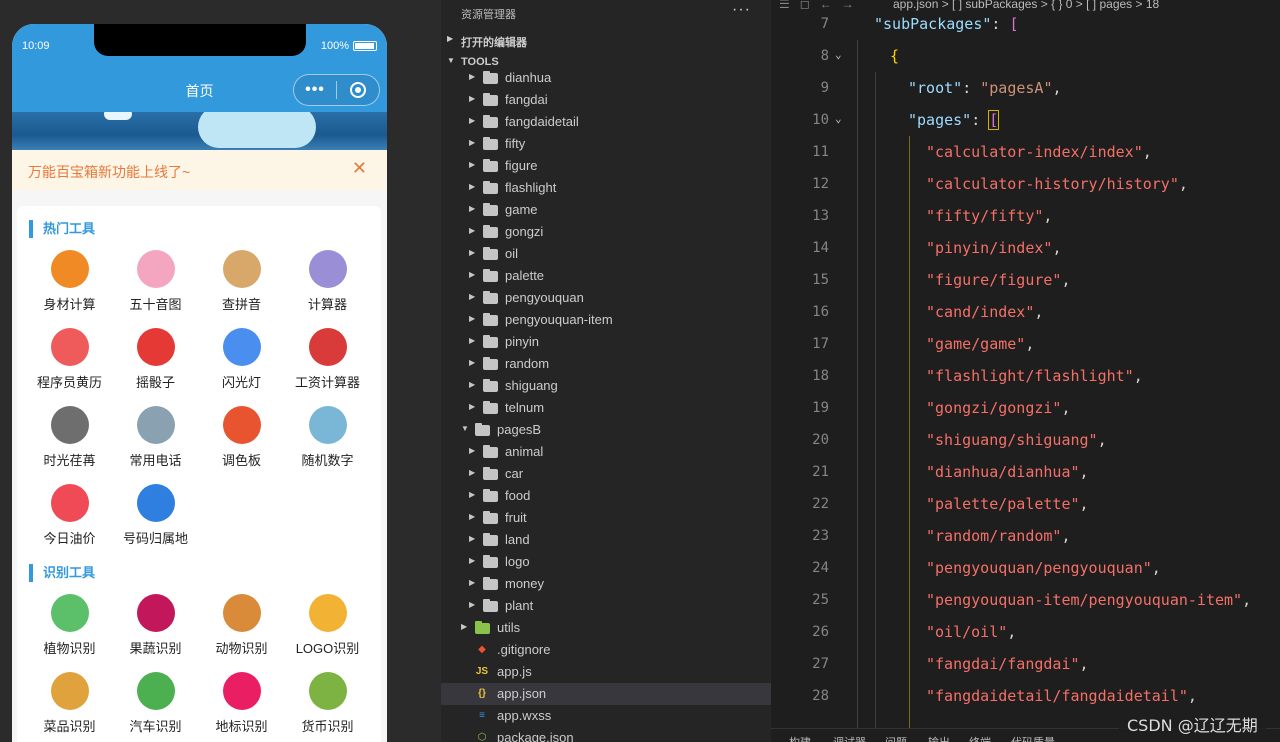 The height and width of the screenshot is (742, 1280). I want to click on code-line: 27 "fangdai/fangdai",, so click(1025, 664).